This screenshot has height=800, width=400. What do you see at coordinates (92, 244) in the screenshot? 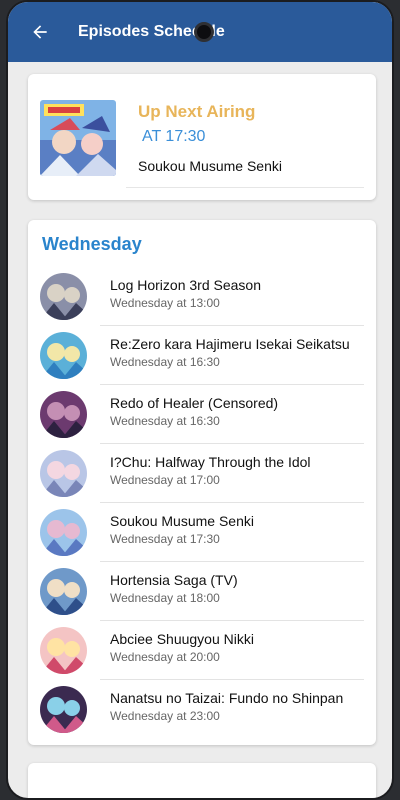
I see `day-heading: Wednesday` at bounding box center [92, 244].